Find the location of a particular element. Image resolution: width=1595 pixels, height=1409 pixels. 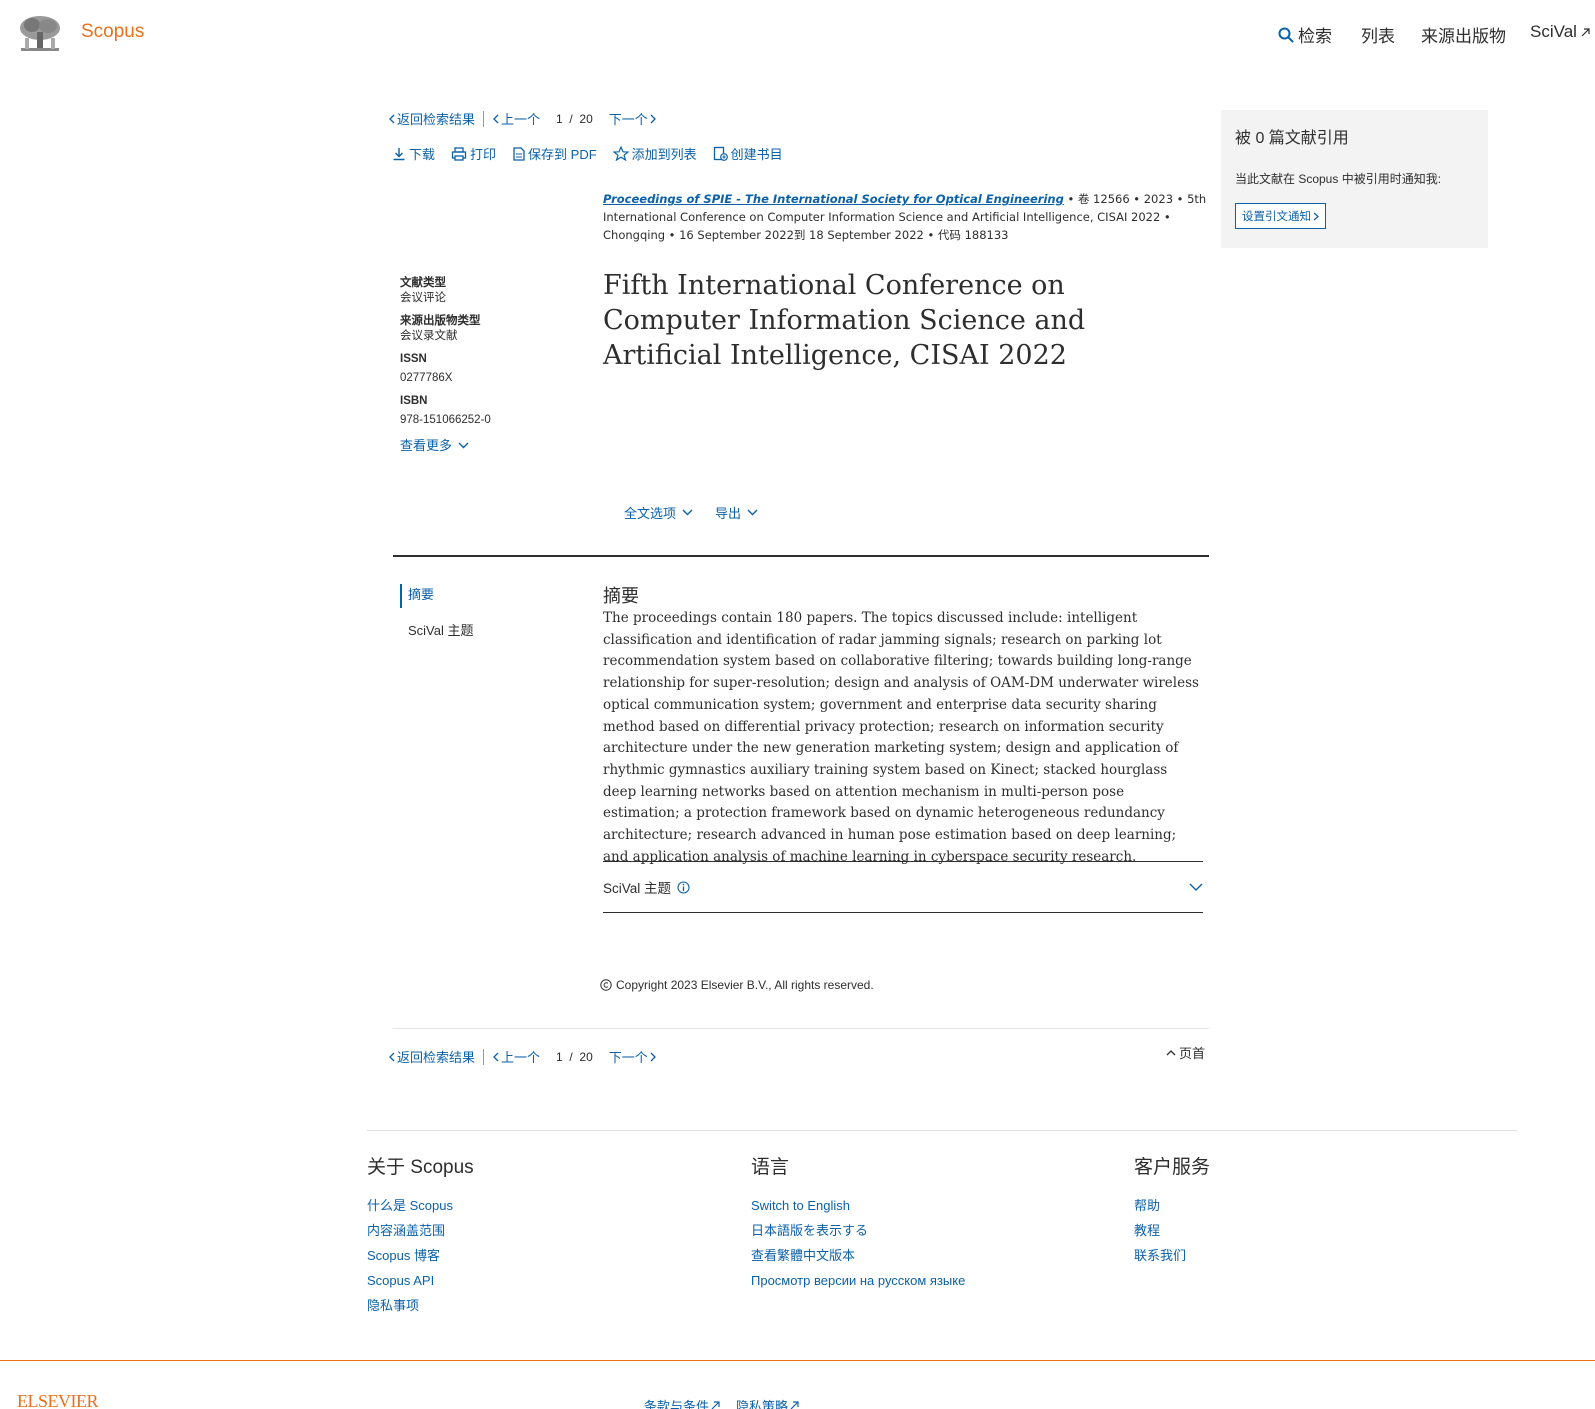

nav-scival-label: SciVal is located at coordinates (1553, 31).